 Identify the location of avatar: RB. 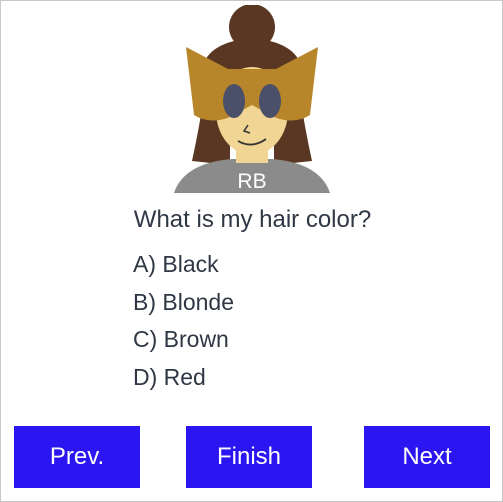
(252, 98).